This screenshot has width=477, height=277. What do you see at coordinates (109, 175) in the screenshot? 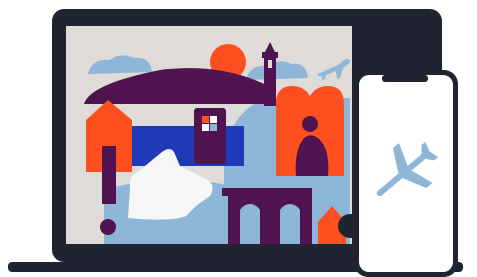
I see `exclamation-mark-icon` at bounding box center [109, 175].